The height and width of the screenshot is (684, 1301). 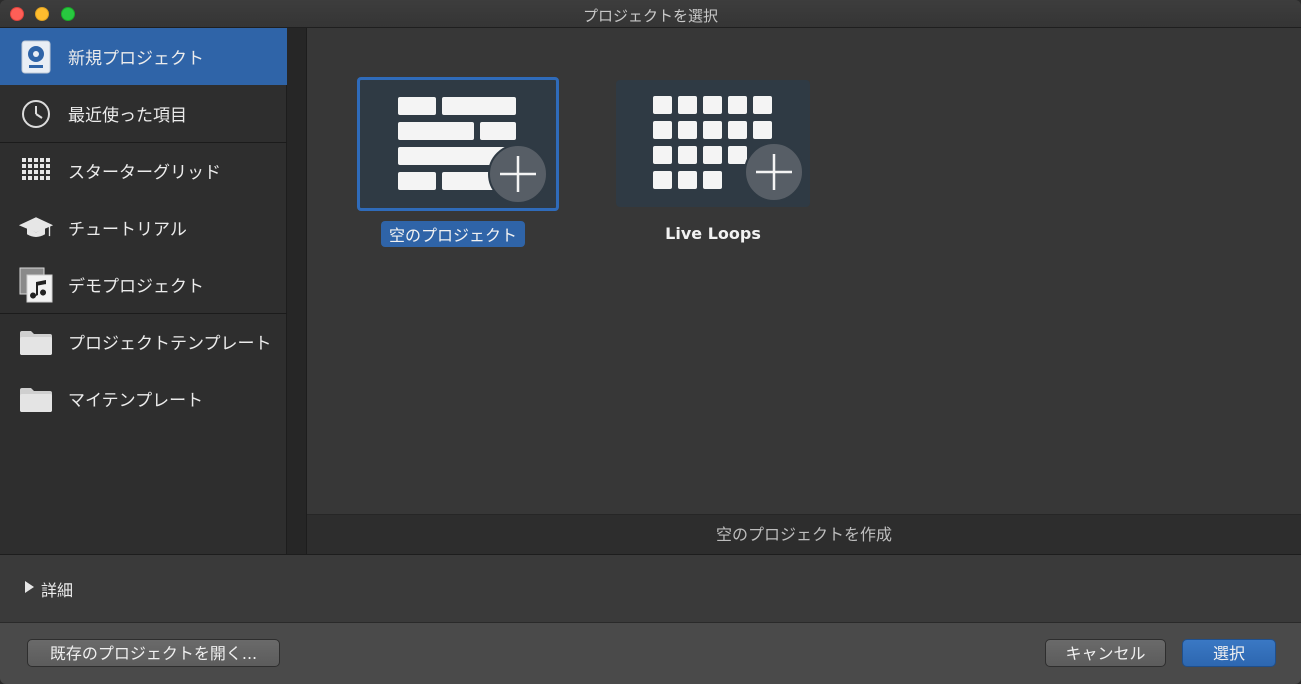 What do you see at coordinates (36, 114) in the screenshot?
I see `clock-icon` at bounding box center [36, 114].